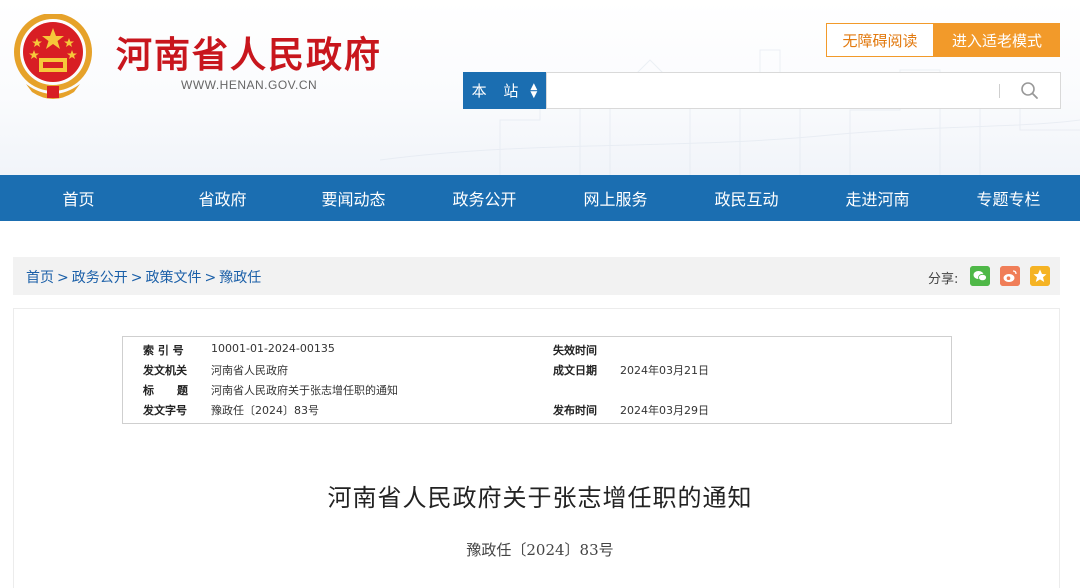  Describe the element at coordinates (538, 412) in the screenshot. I see `meta-row: 发文字号 豫政任〔2024〕83号 发布时间 2024年03月29日` at that location.